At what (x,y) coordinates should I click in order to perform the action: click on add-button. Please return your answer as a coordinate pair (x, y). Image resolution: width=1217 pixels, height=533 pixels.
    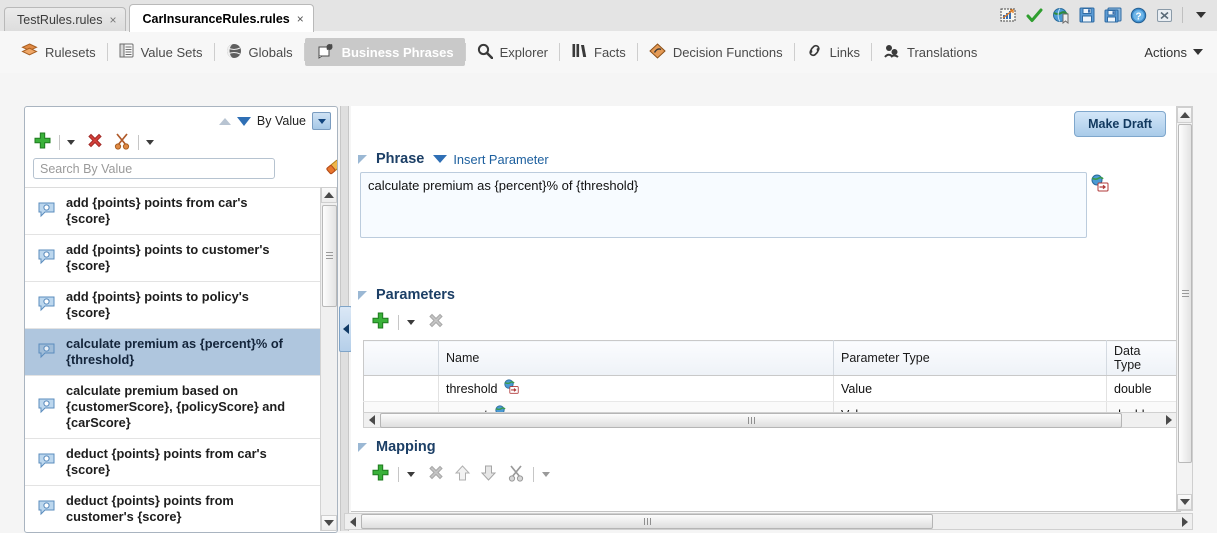
    Looking at the image, I should click on (42, 142).